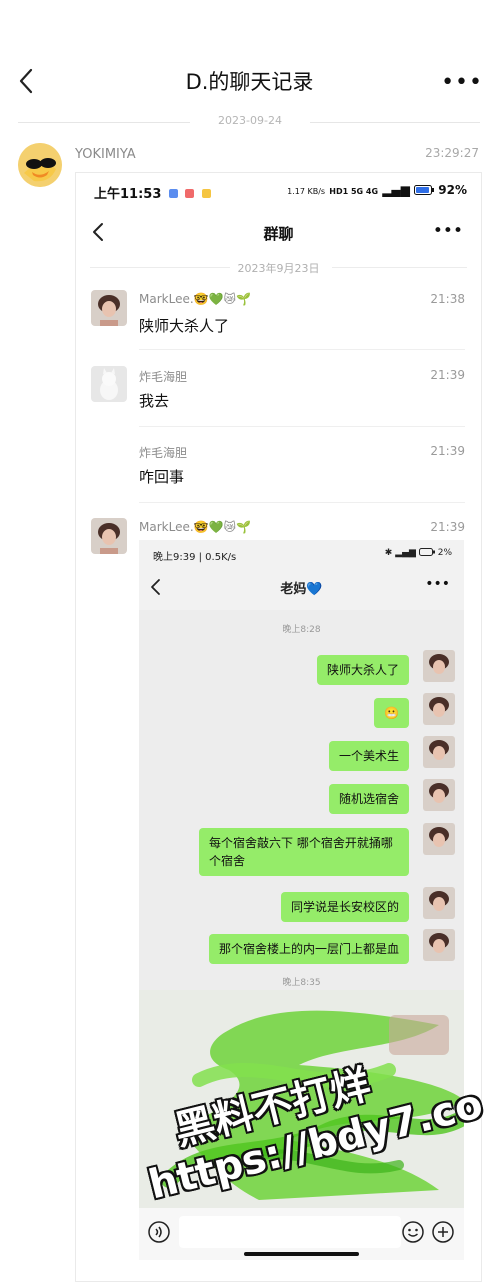 This screenshot has height=1282, width=499. Describe the element at coordinates (301, 983) in the screenshot. I see `nested-timestamp: 晚上8:35` at that location.